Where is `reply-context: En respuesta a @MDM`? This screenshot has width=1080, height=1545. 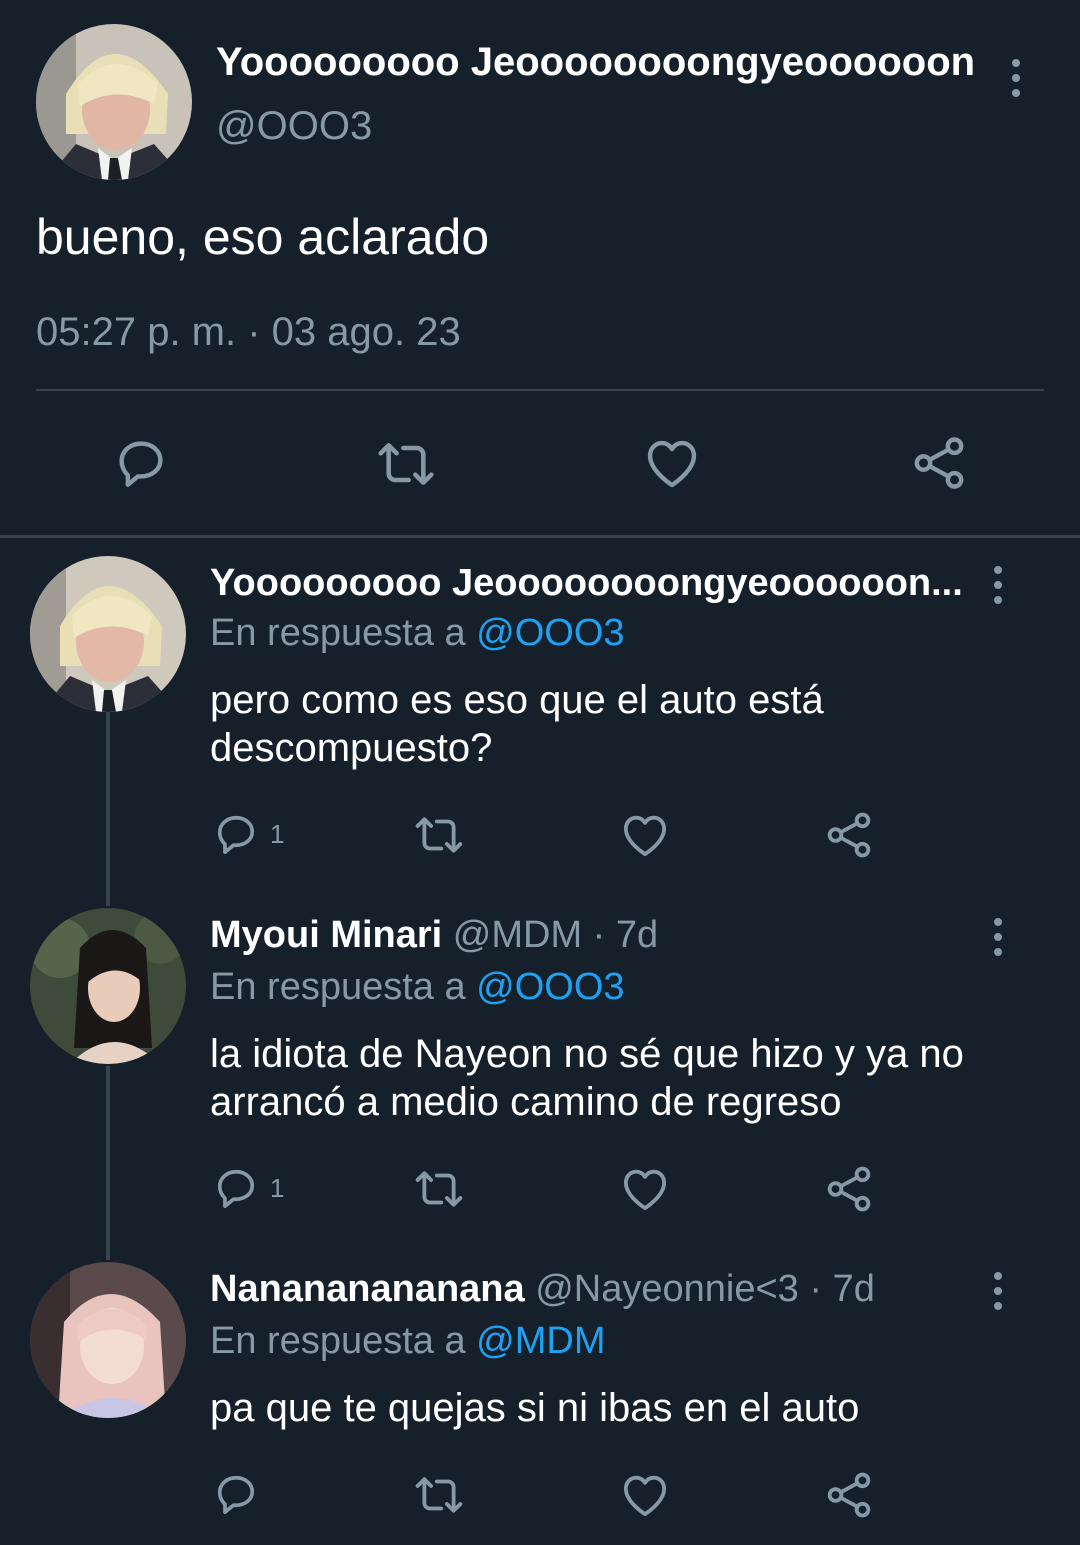 reply-context: En respuesta a @MDM is located at coordinates (408, 1341).